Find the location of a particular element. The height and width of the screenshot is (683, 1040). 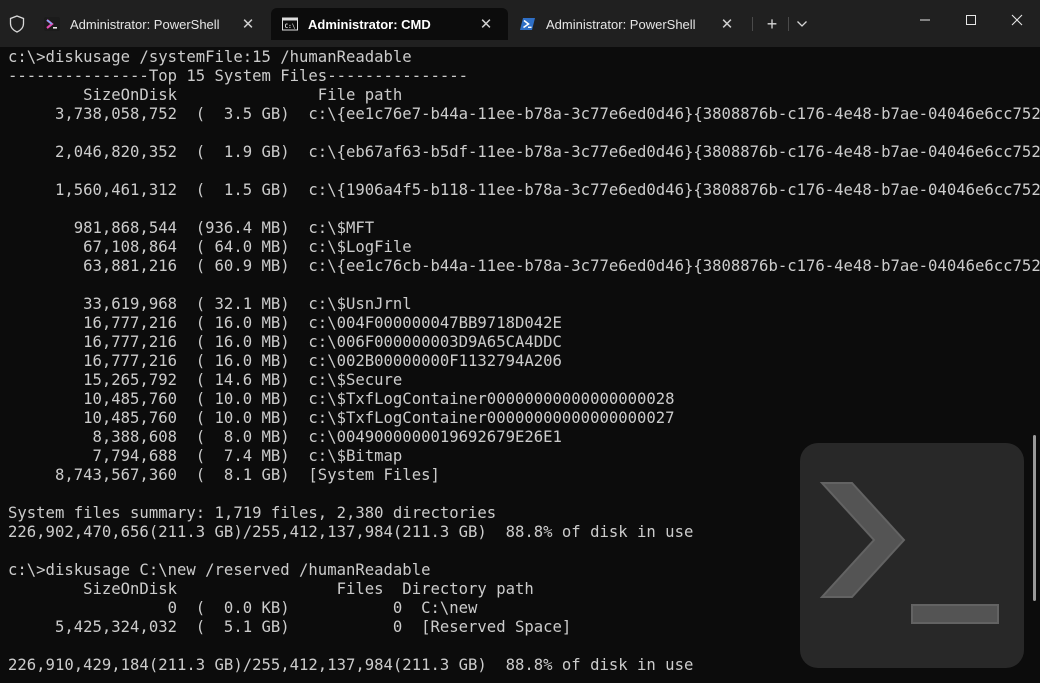

maximize-button is located at coordinates (971, 20).